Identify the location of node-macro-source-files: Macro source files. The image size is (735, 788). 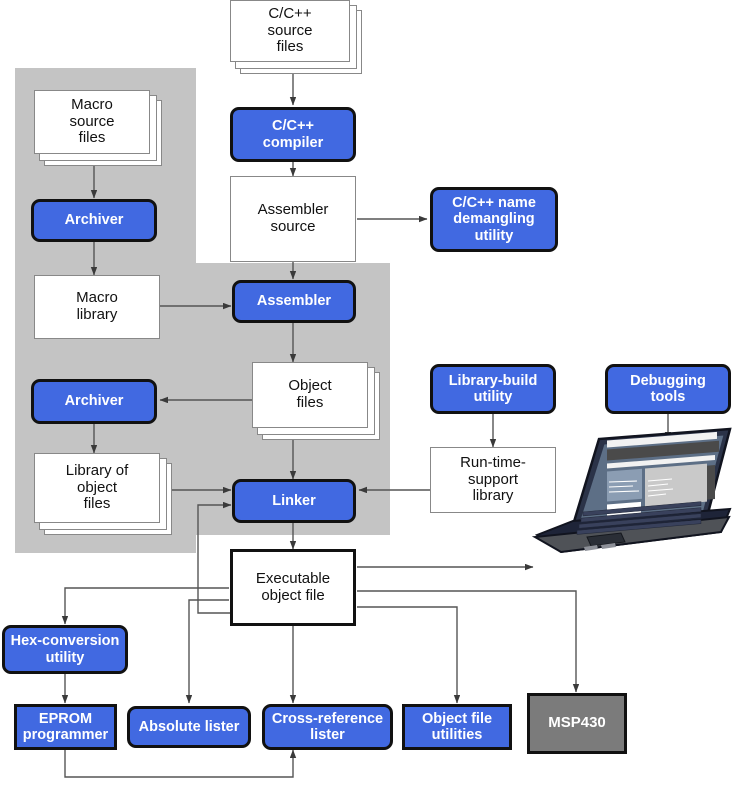
(92, 122).